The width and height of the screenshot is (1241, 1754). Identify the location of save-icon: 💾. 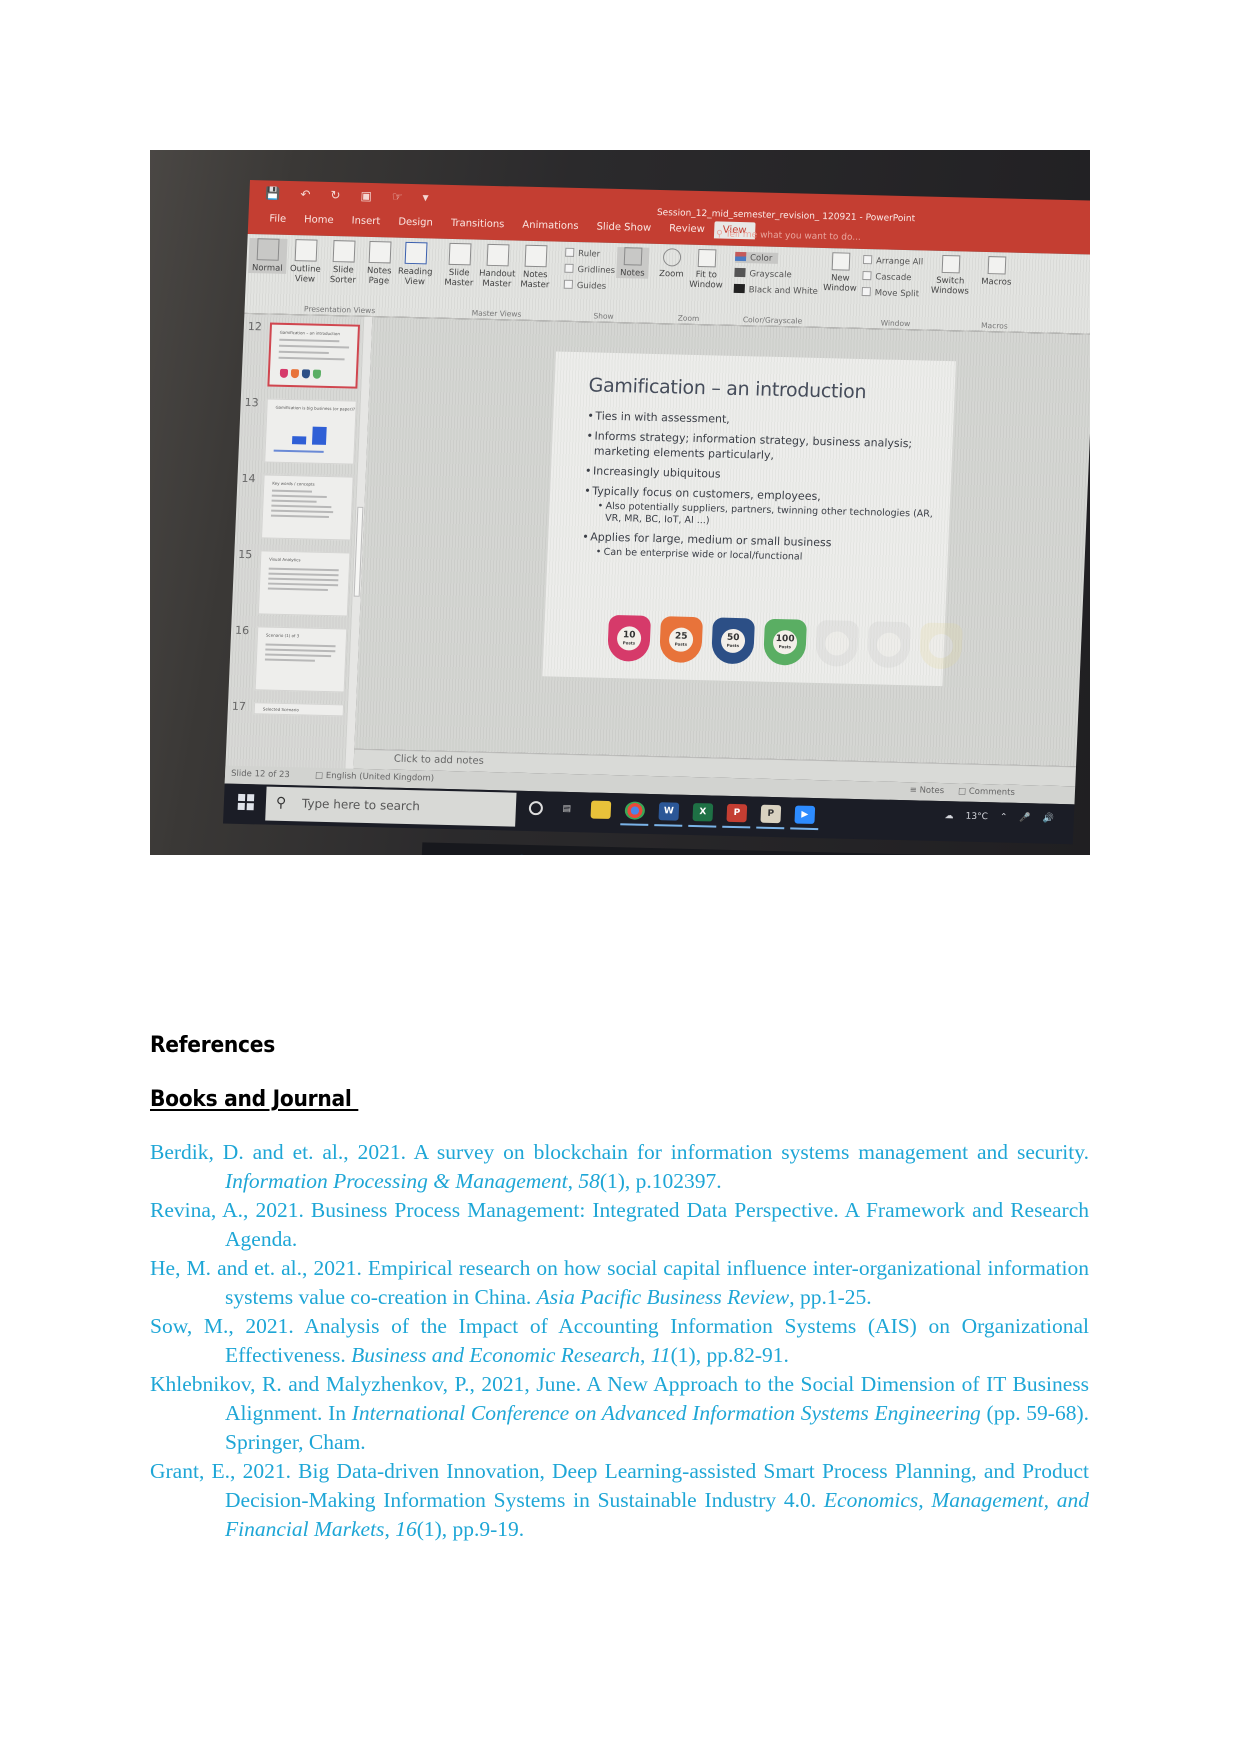
(273, 193).